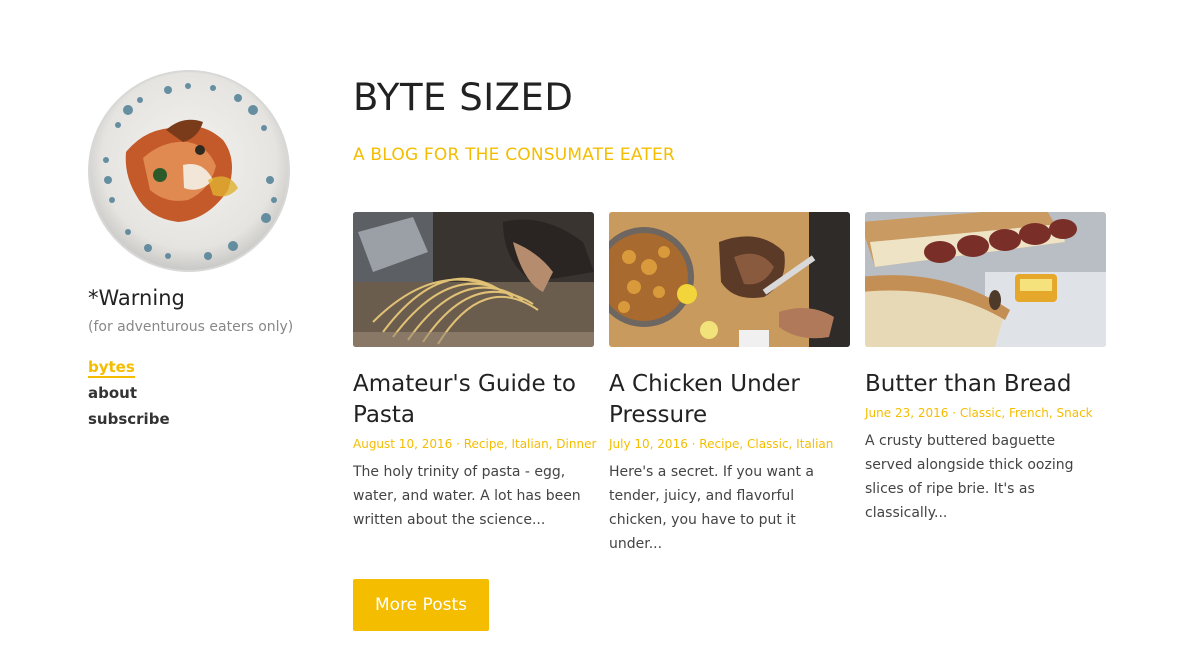  What do you see at coordinates (1026, 413) in the screenshot?
I see `post-categories: Classic, French, Snack` at bounding box center [1026, 413].